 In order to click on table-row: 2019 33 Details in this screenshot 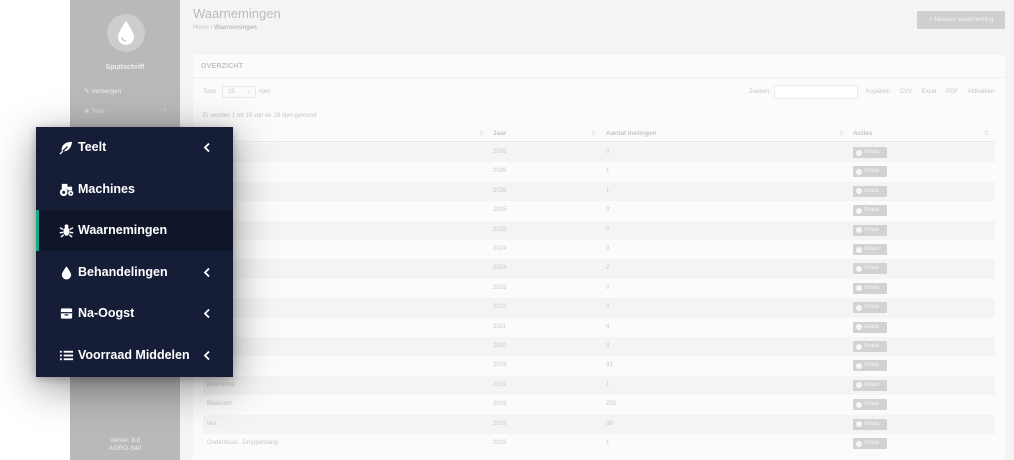, I will do `click(599, 365)`.